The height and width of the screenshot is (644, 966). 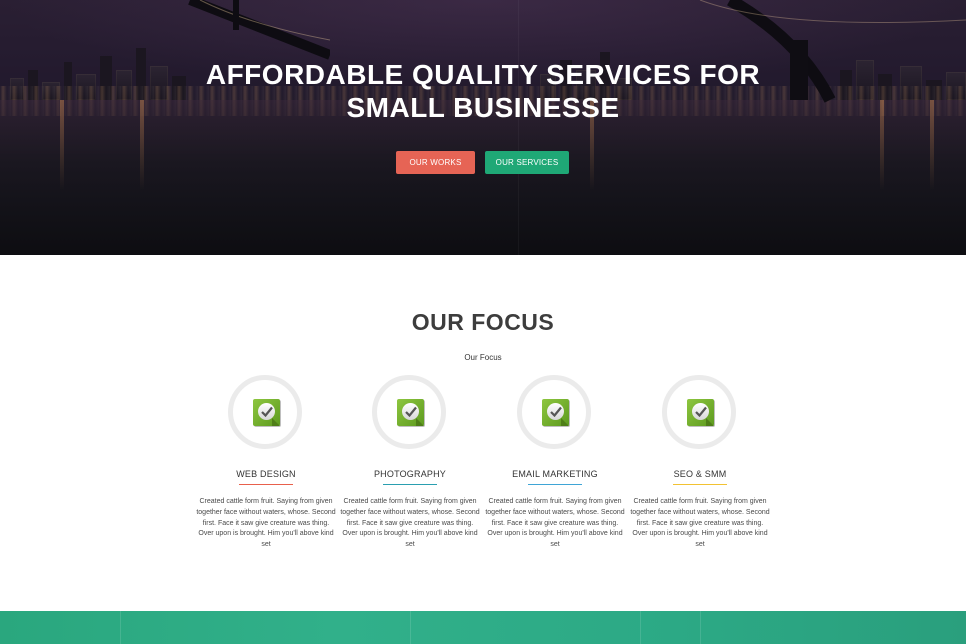 I want to click on our-works-button: OUR WORKS, so click(x=435, y=162).